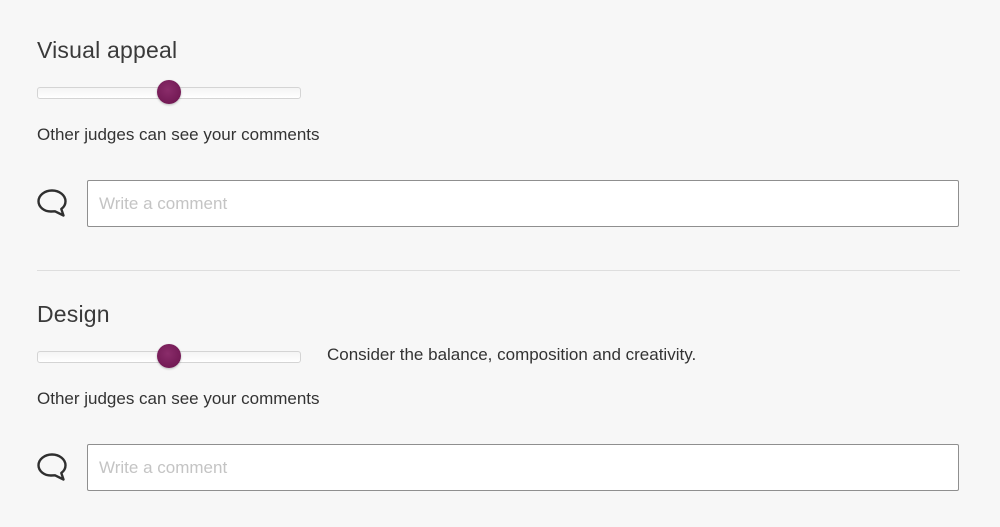 This screenshot has width=1000, height=527. Describe the element at coordinates (73, 314) in the screenshot. I see `criterion-title: Design` at that location.